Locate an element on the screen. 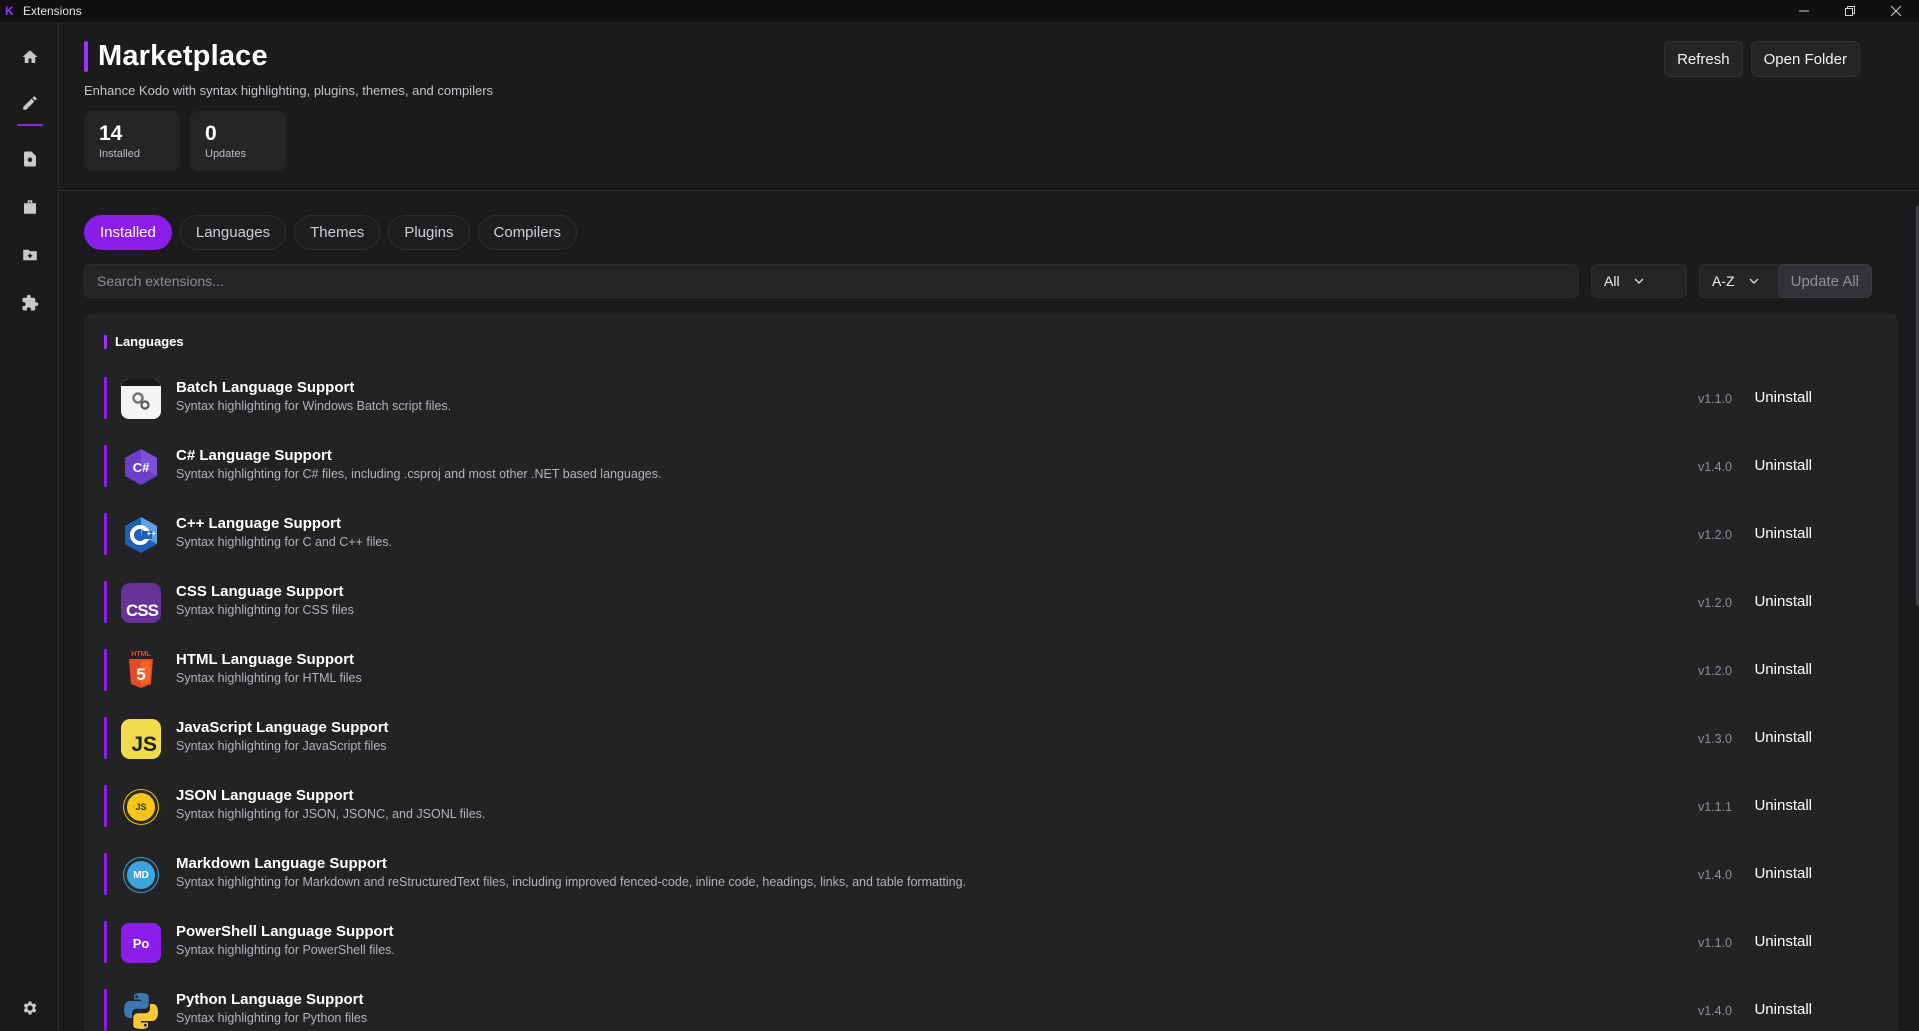 The image size is (1919, 1031). type-filter-dropdown: All is located at coordinates (1639, 281).